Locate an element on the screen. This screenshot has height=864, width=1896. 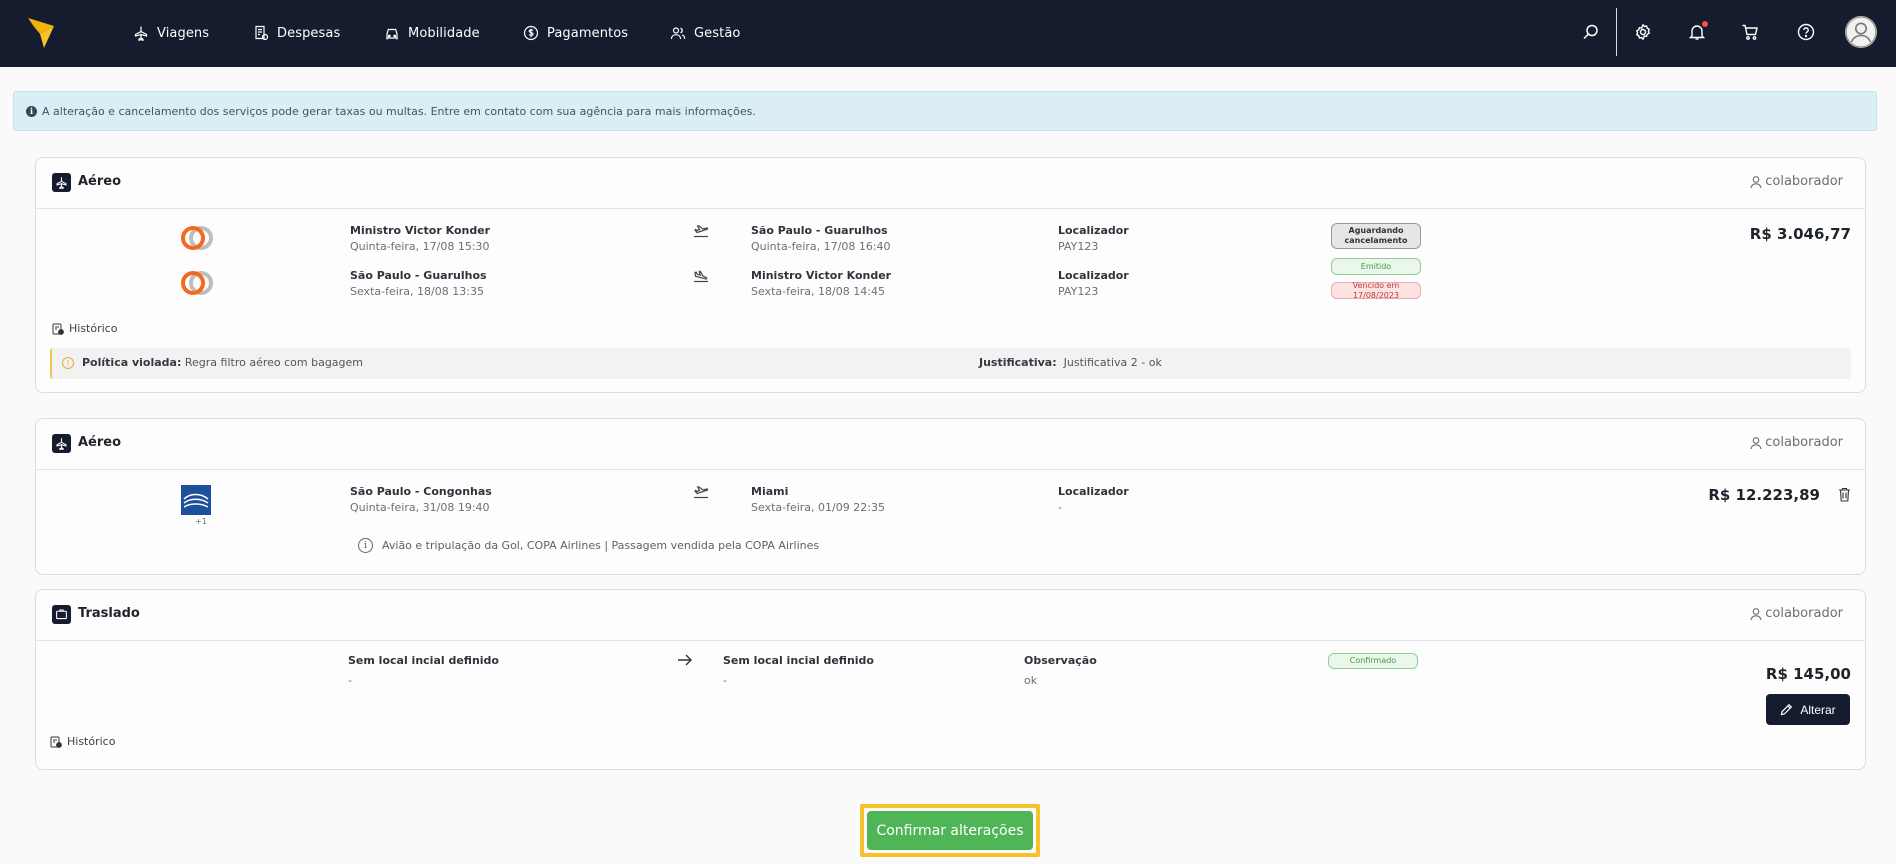
leg-1-origin-date: Quinta-feira, 17/08 15:30 is located at coordinates (420, 246).